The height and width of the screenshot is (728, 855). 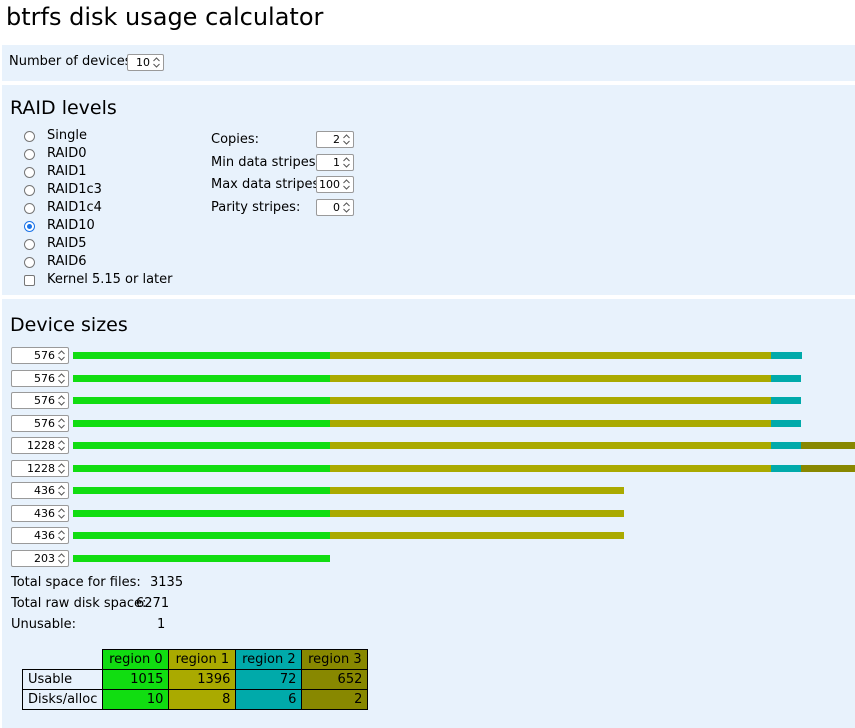 What do you see at coordinates (202, 699) in the screenshot?
I see `table-cell: 8` at bounding box center [202, 699].